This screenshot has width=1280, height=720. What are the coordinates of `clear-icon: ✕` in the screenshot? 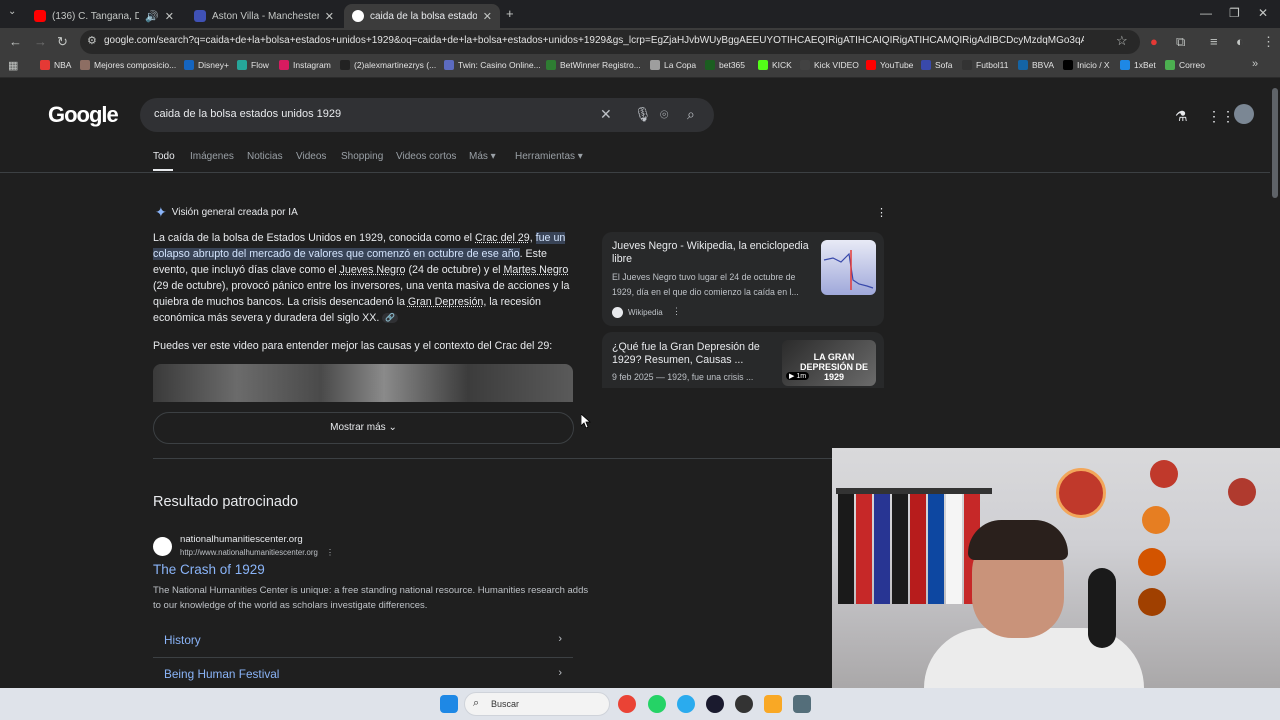 It's located at (606, 114).